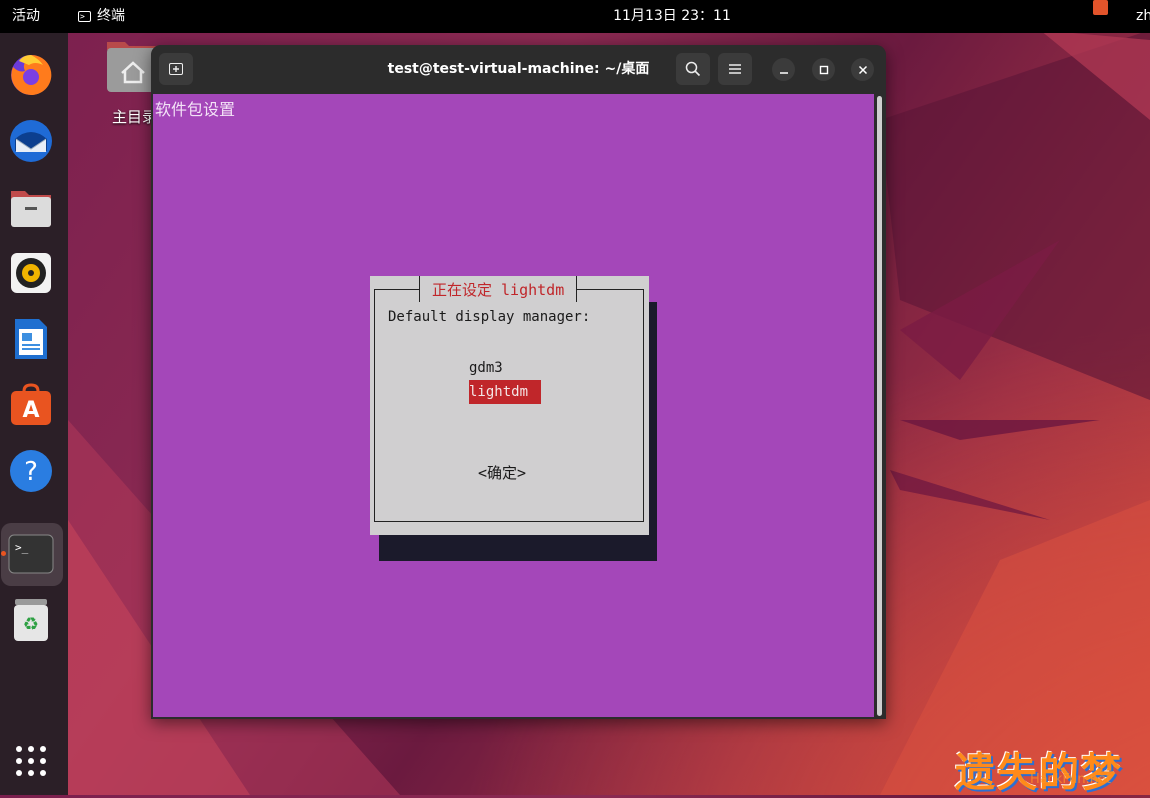  I want to click on hamburger-menu-icon, so click(735, 69).